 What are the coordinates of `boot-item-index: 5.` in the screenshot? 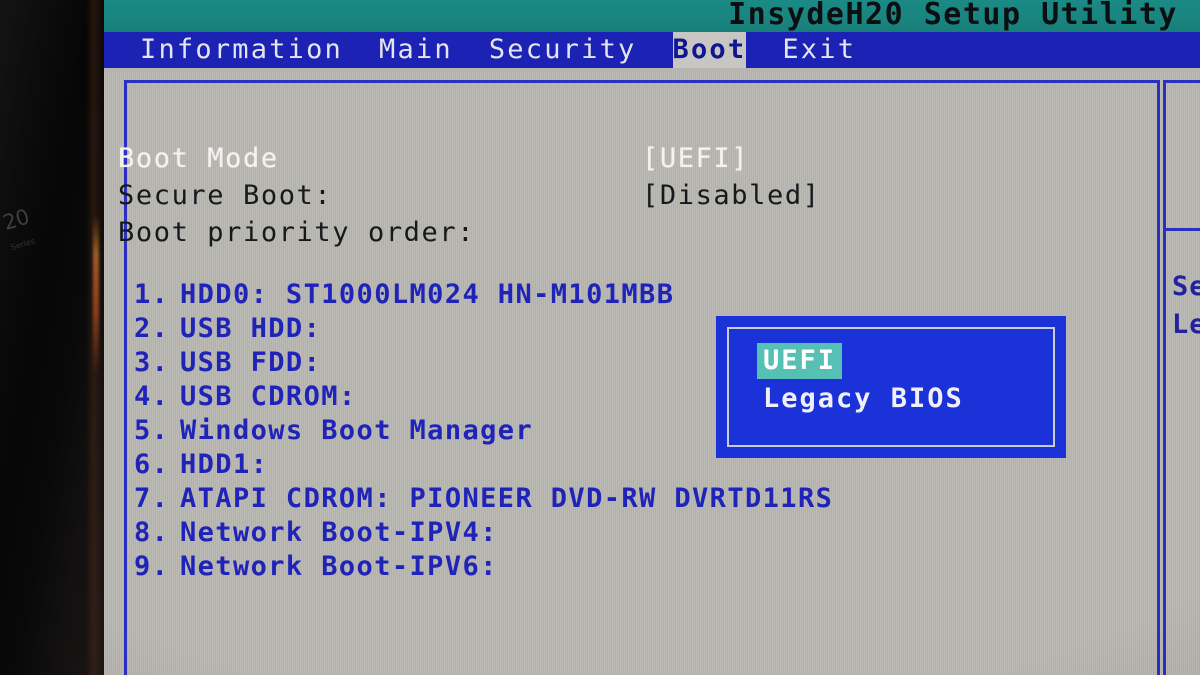 It's located at (152, 430).